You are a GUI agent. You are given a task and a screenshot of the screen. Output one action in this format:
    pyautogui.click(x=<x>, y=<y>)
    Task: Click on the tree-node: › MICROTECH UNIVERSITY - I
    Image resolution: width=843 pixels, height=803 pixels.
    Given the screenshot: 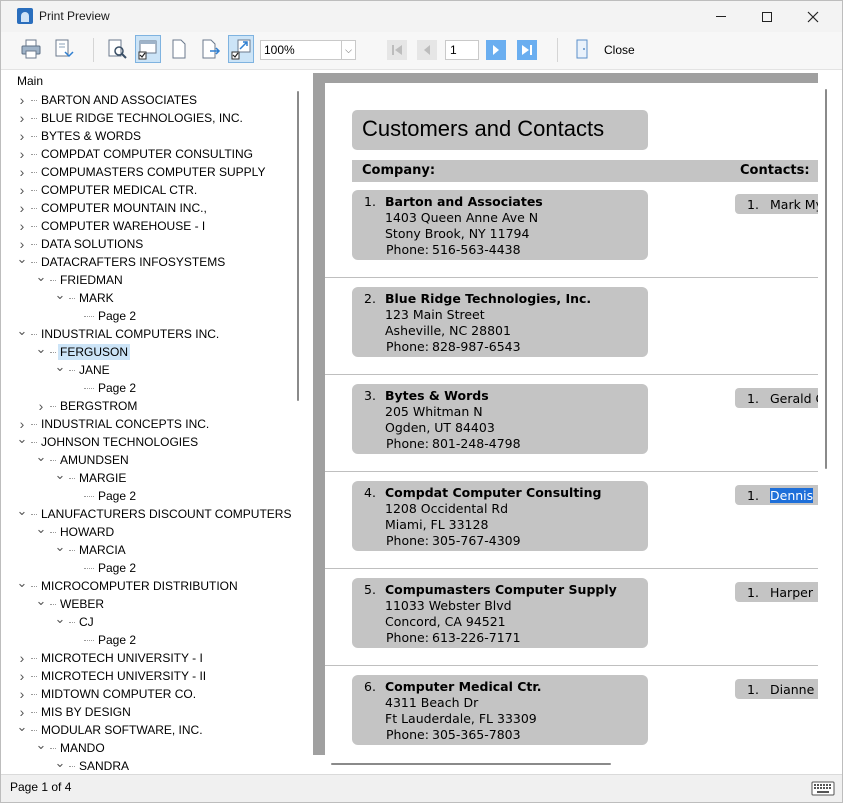 What is the action you would take?
    pyautogui.click(x=111, y=658)
    